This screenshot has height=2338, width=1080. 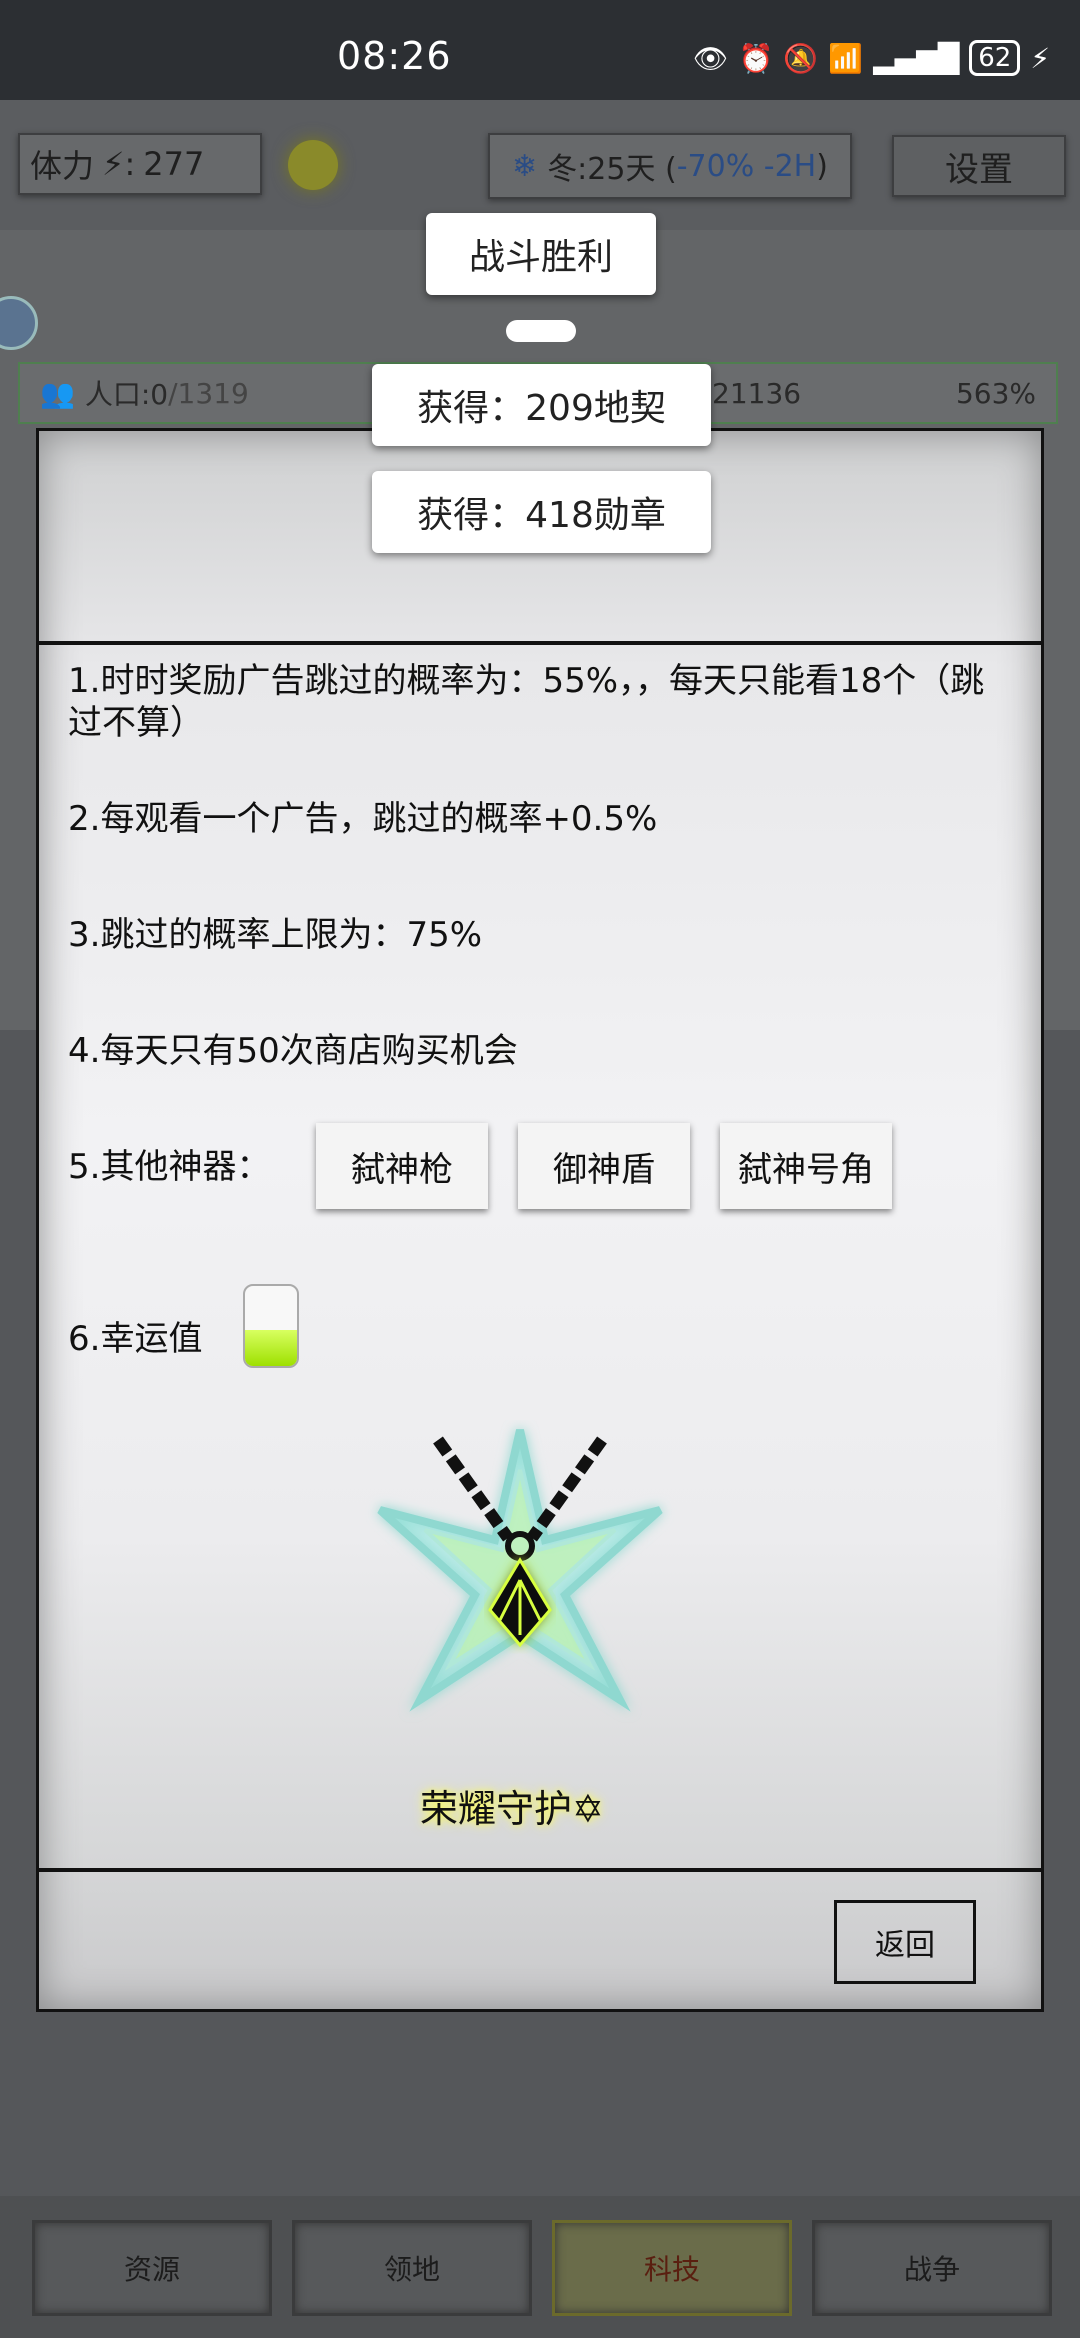 I want to click on status-bar: 08:26 👁 ⏰ 🔕 📶 ▂▄▆█ 62 ⚡, so click(x=540, y=50).